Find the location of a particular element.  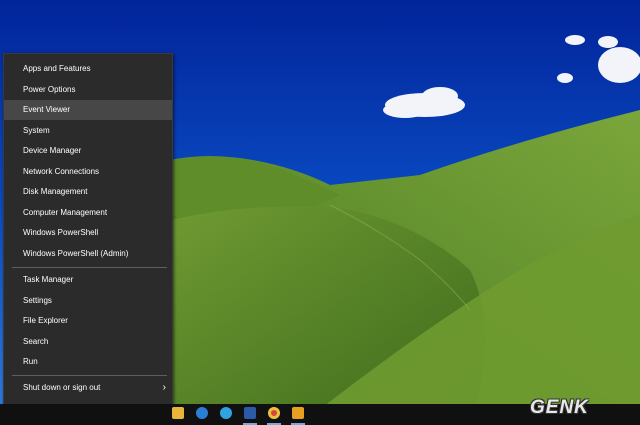

menu-item-apps-and-features: Apps and Features is located at coordinates (88, 69).